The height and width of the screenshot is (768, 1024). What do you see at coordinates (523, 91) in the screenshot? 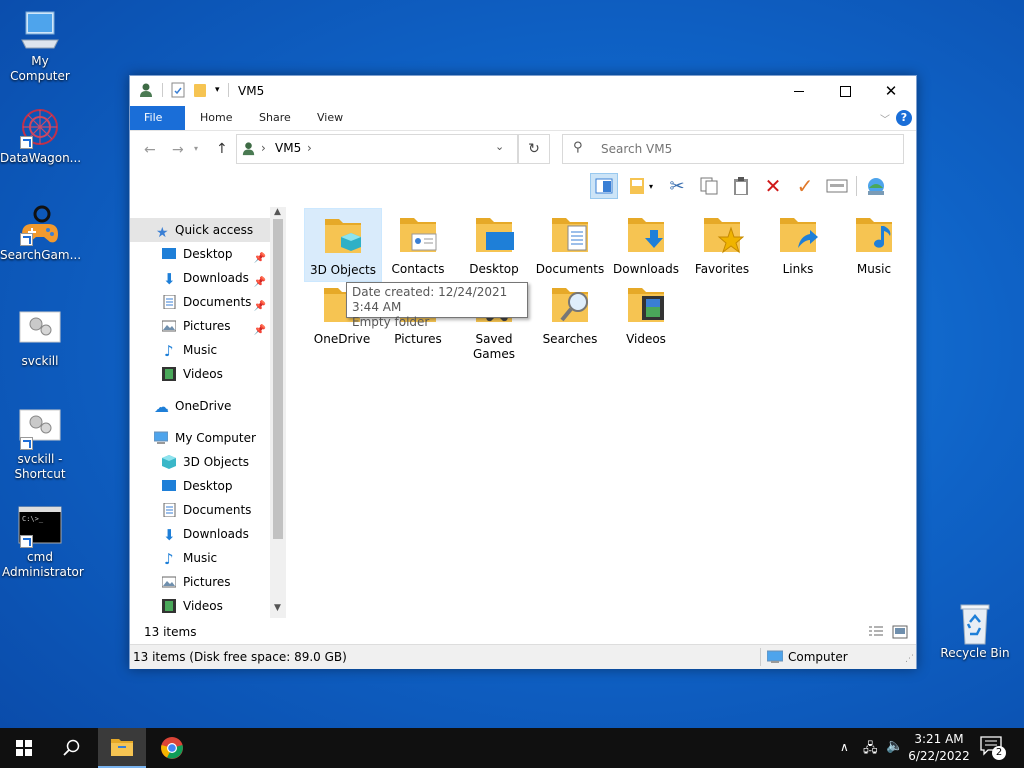
I see `title-bar: ▾ VM5 ✕` at bounding box center [523, 91].